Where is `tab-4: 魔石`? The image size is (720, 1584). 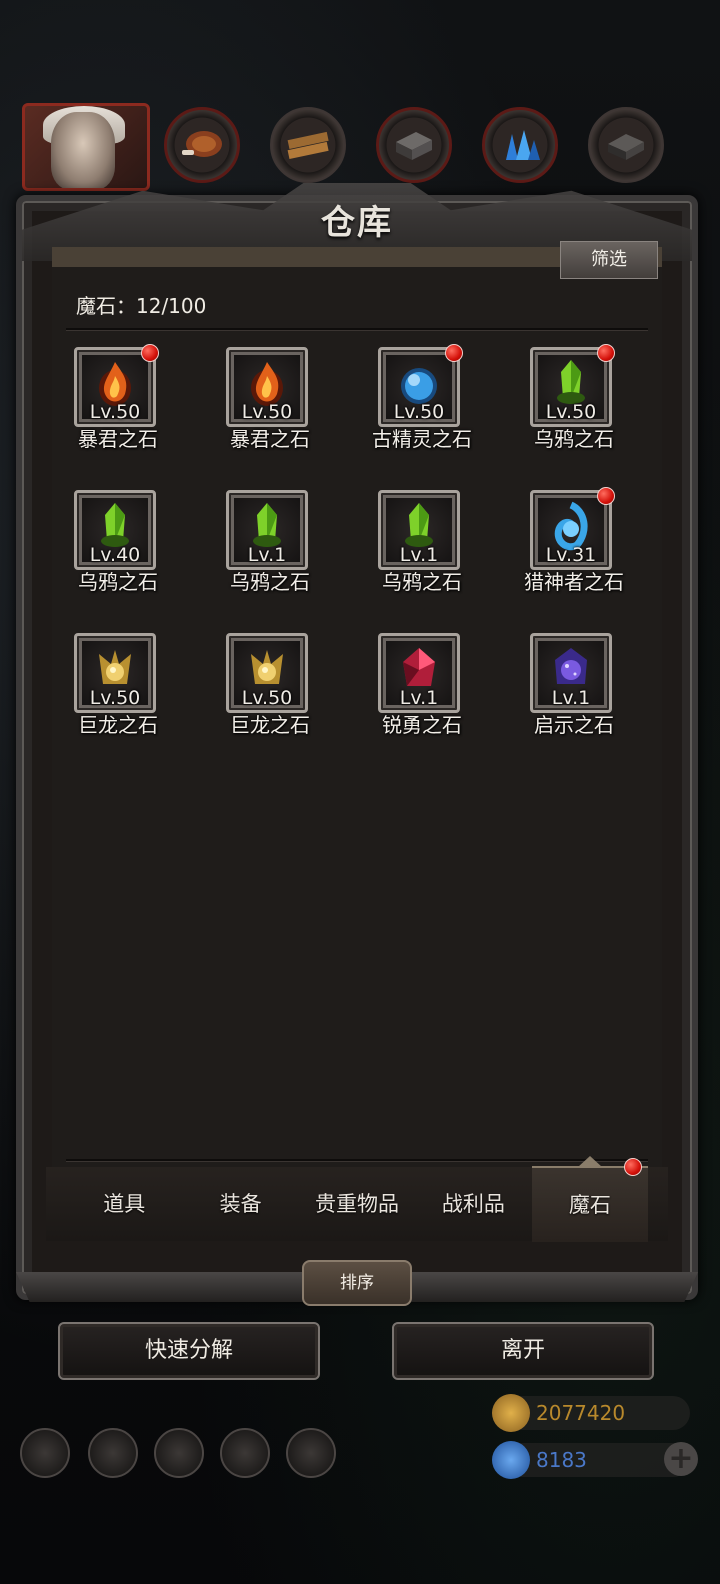 tab-4: 魔石 is located at coordinates (590, 1200).